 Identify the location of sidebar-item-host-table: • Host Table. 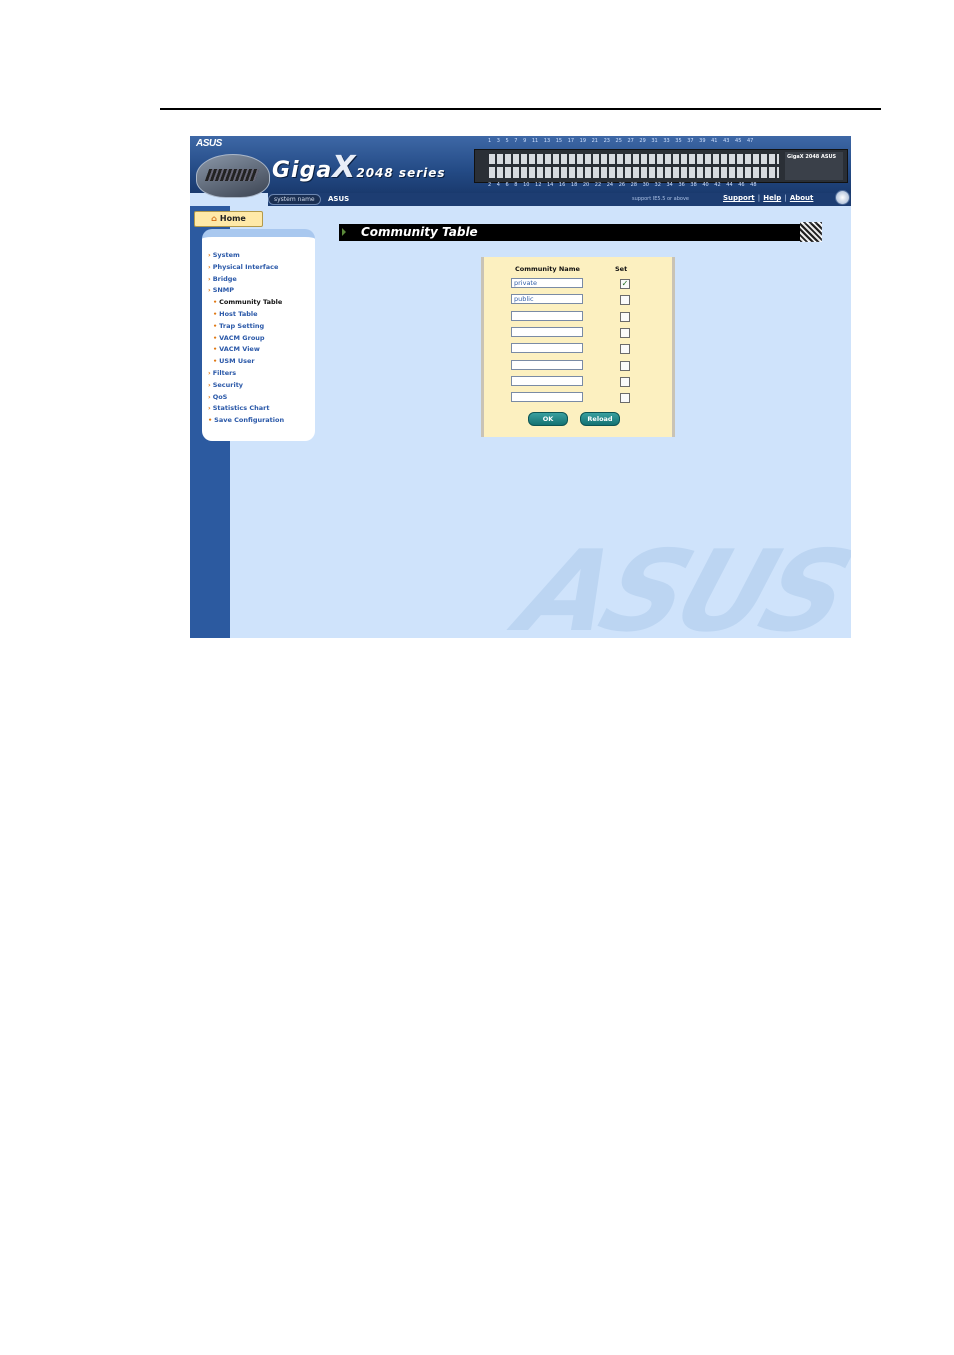
(262, 315).